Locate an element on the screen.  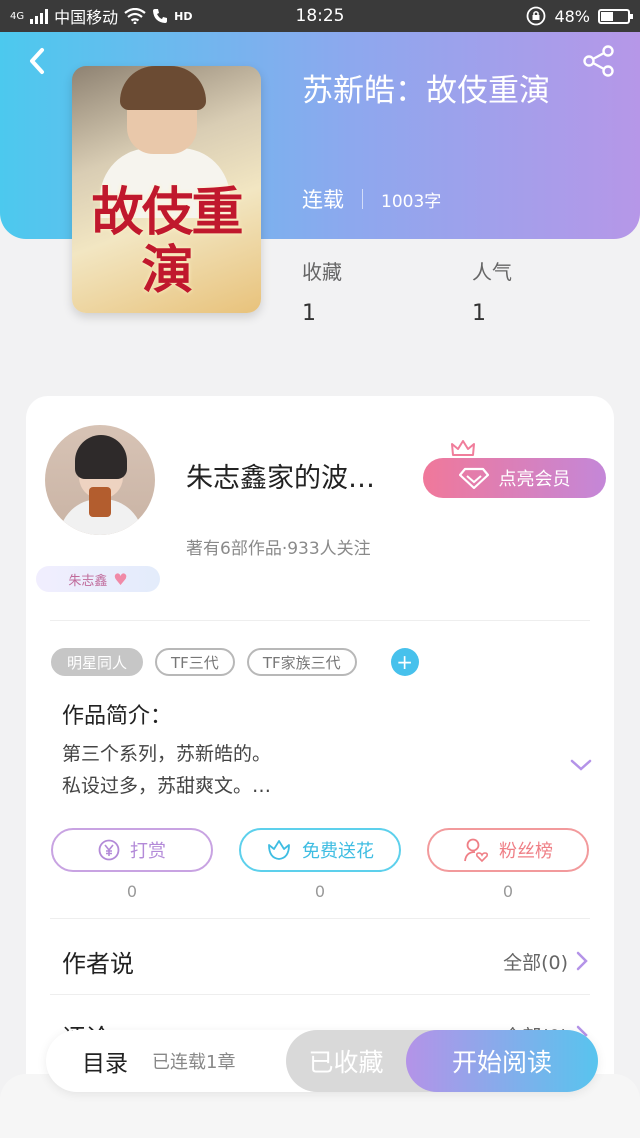
author-name-badge: 朱志鑫 ♥ is located at coordinates (98, 579).